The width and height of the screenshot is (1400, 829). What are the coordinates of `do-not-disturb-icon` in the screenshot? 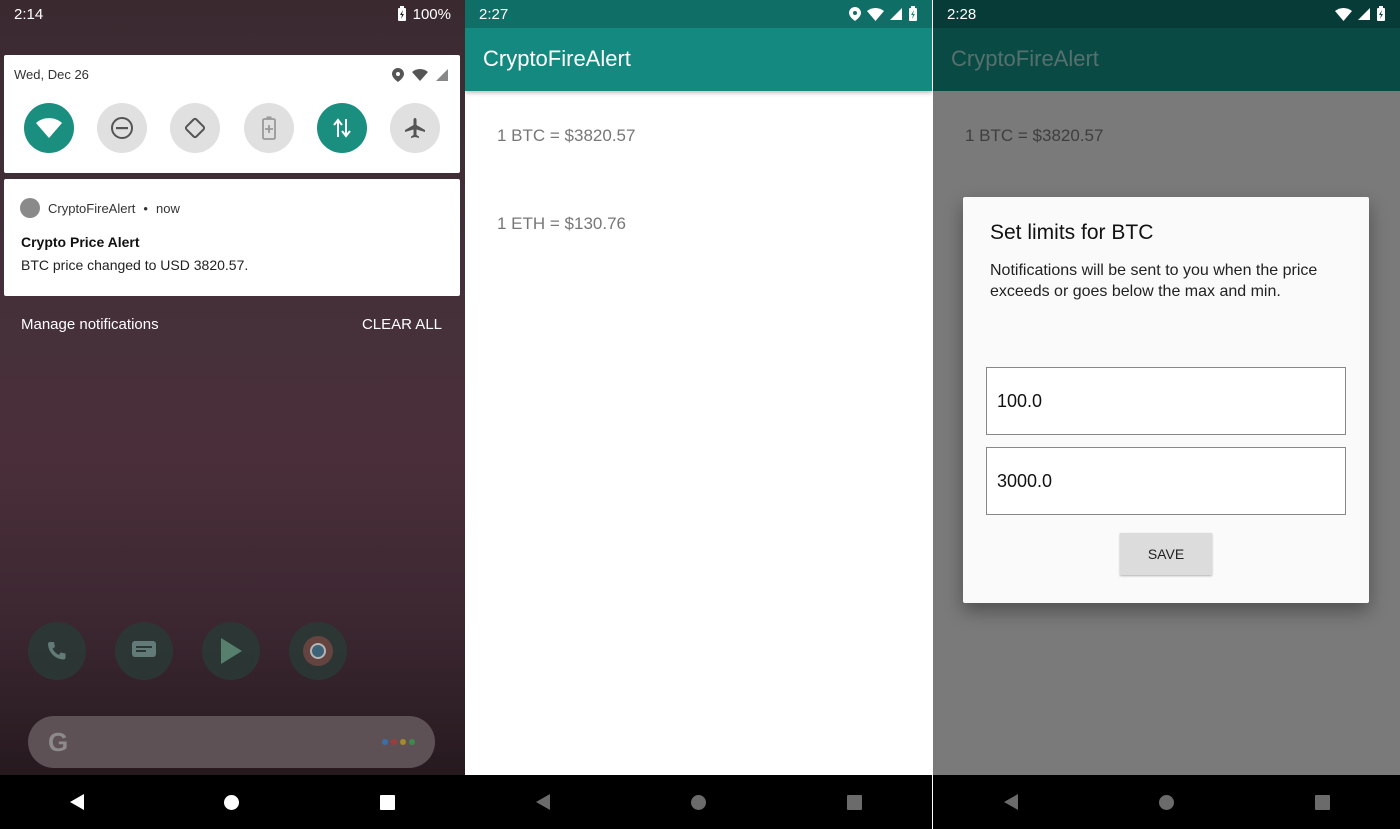 It's located at (121, 128).